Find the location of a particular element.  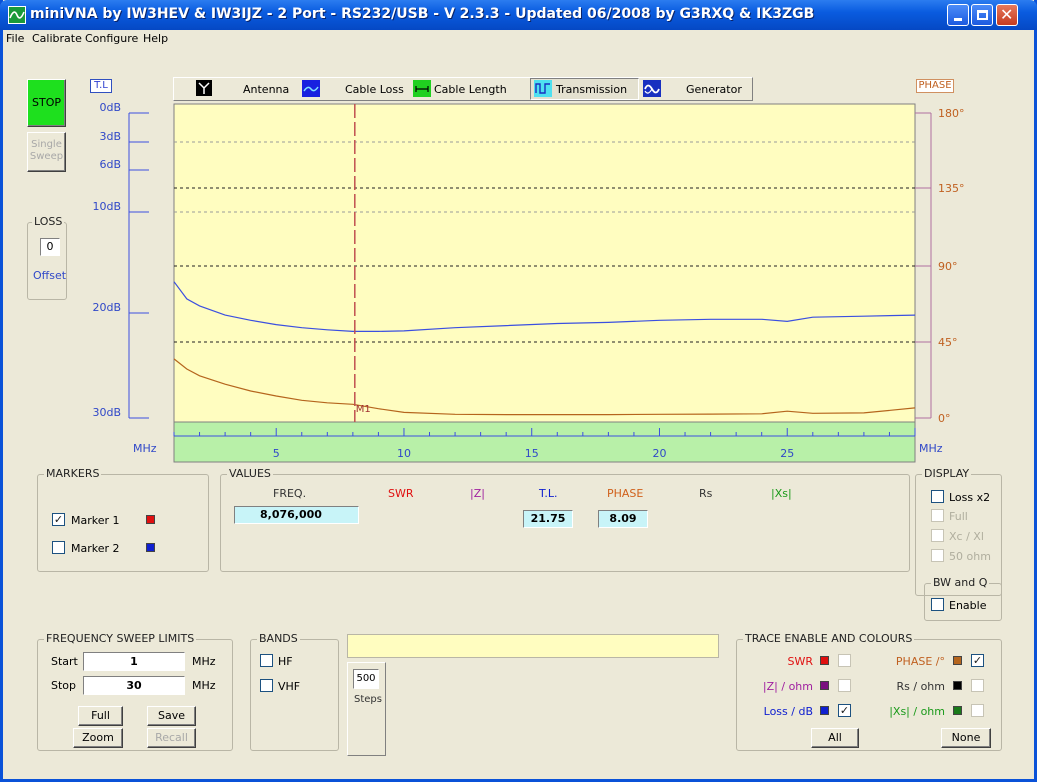

display-group-label: DISPLAY is located at coordinates (947, 473).